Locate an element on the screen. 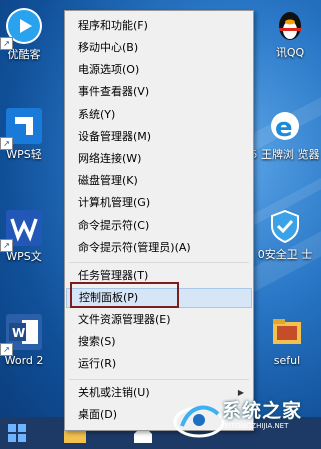  shield-icon is located at coordinates (285, 226).